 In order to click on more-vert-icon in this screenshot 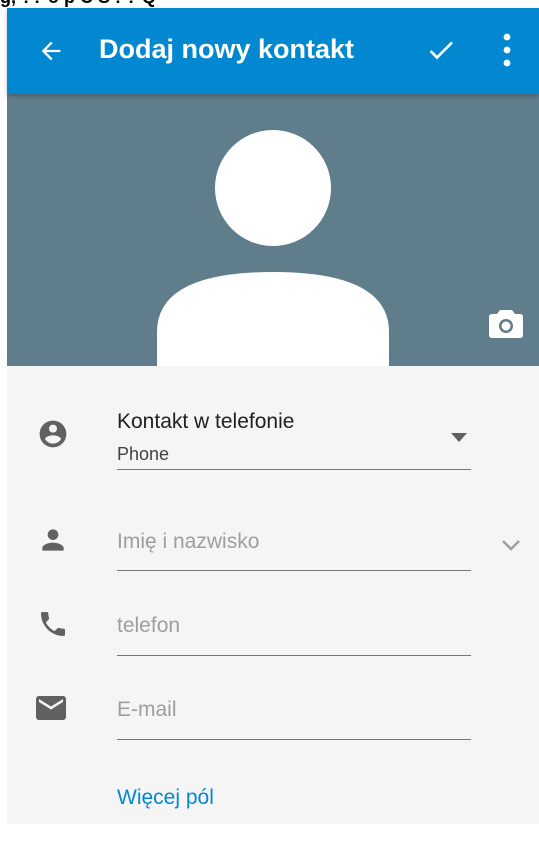, I will do `click(507, 50)`.